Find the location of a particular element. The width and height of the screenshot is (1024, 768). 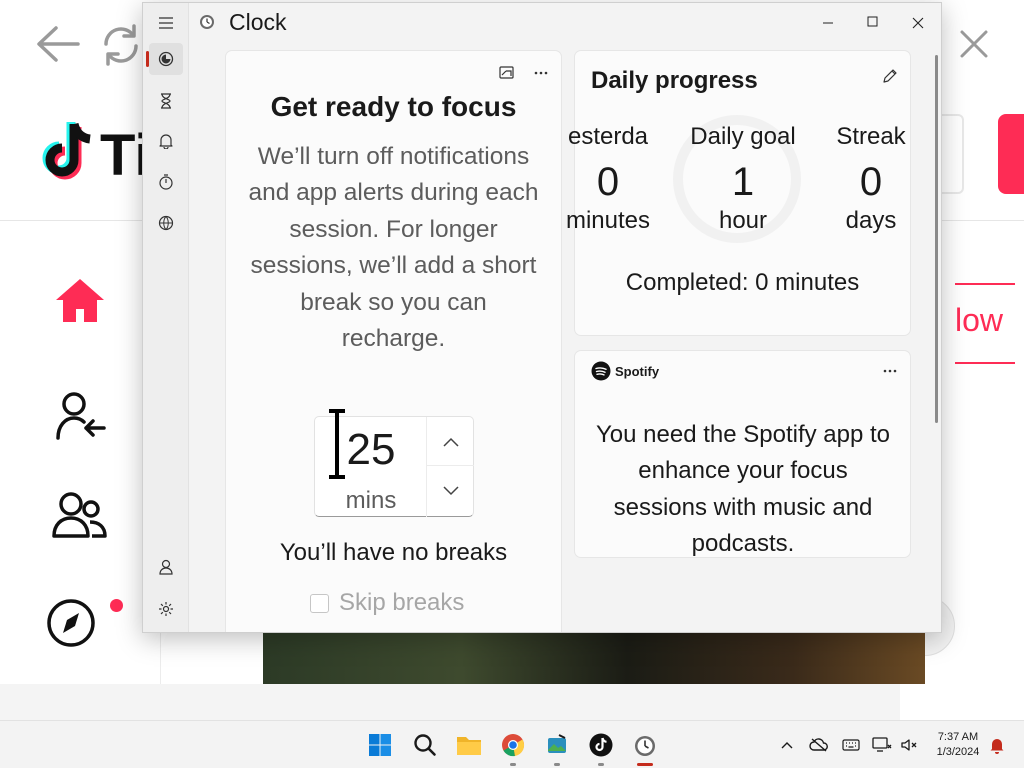

search-icon is located at coordinates (425, 745).